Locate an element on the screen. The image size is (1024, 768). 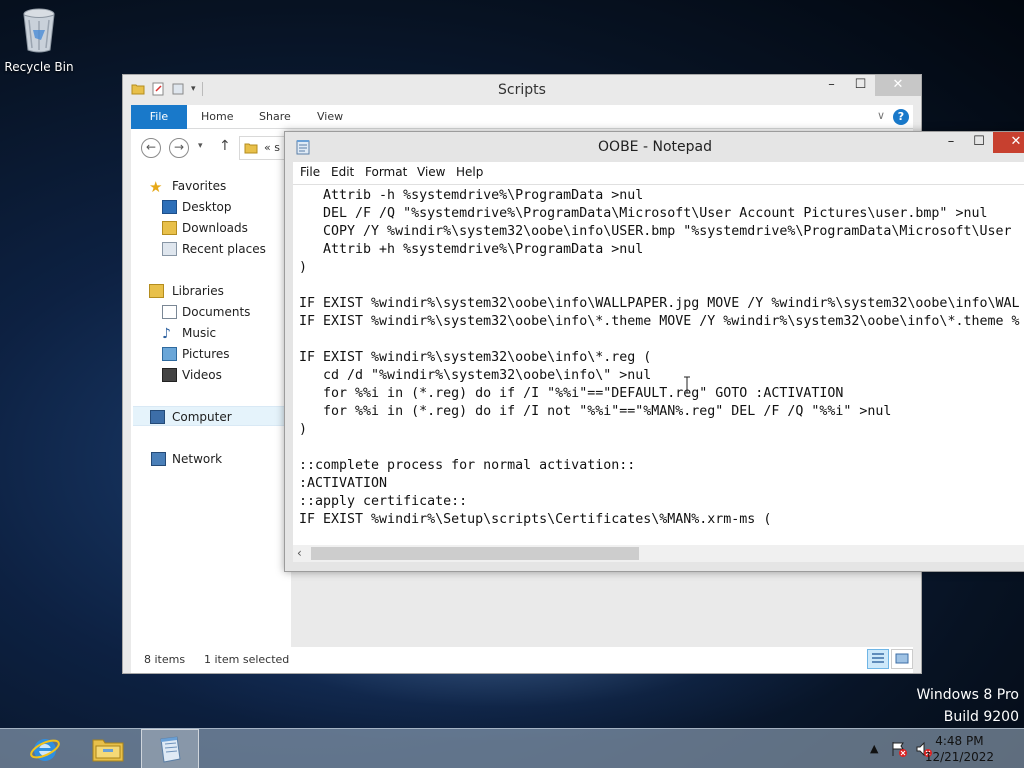
nav-label: Documents is located at coordinates (216, 312).